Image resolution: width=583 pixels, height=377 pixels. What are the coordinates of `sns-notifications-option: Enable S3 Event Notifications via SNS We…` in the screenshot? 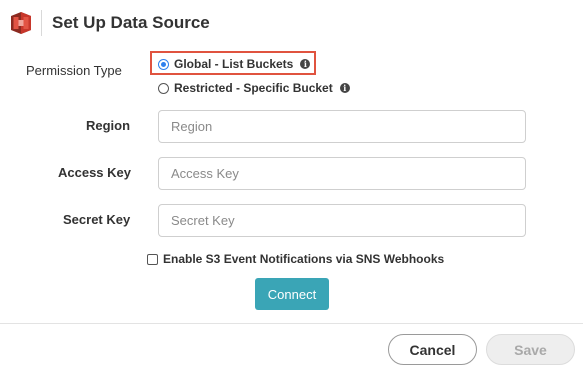 It's located at (295, 259).